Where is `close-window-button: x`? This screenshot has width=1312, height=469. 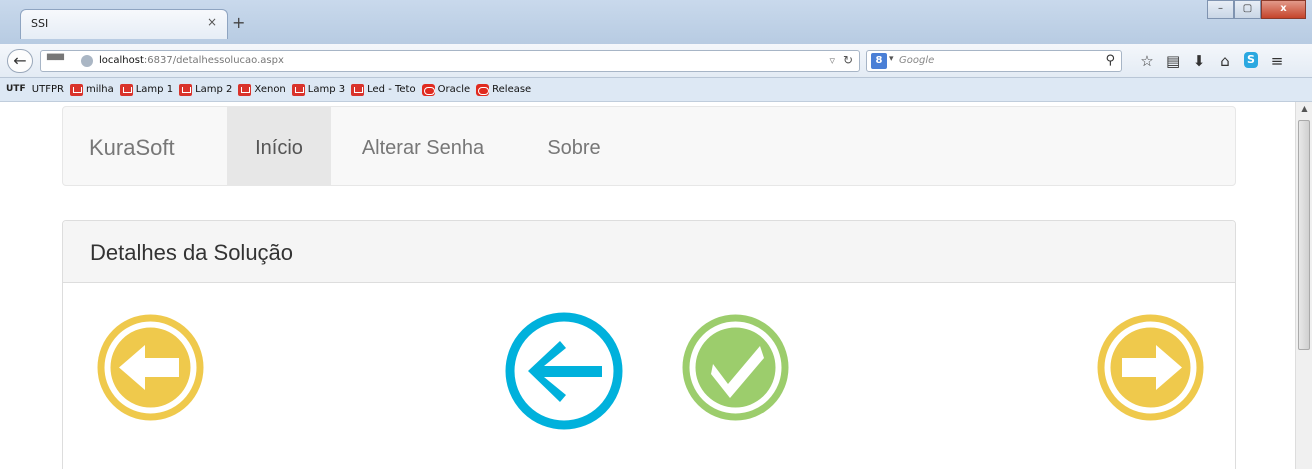 close-window-button: x is located at coordinates (1283, 9).